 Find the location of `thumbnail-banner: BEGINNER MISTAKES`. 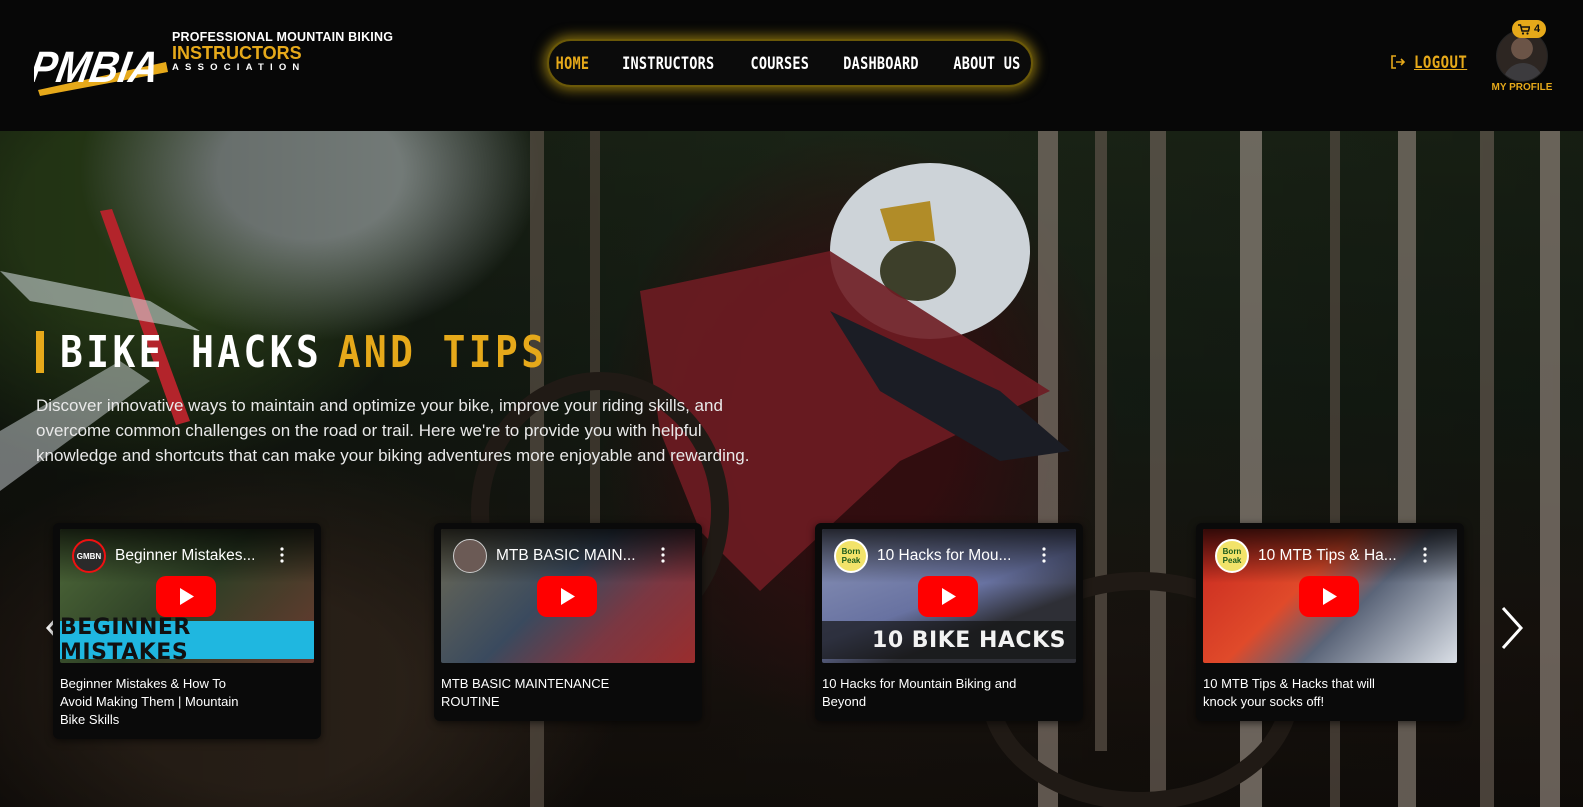

thumbnail-banner: BEGINNER MISTAKES is located at coordinates (187, 639).